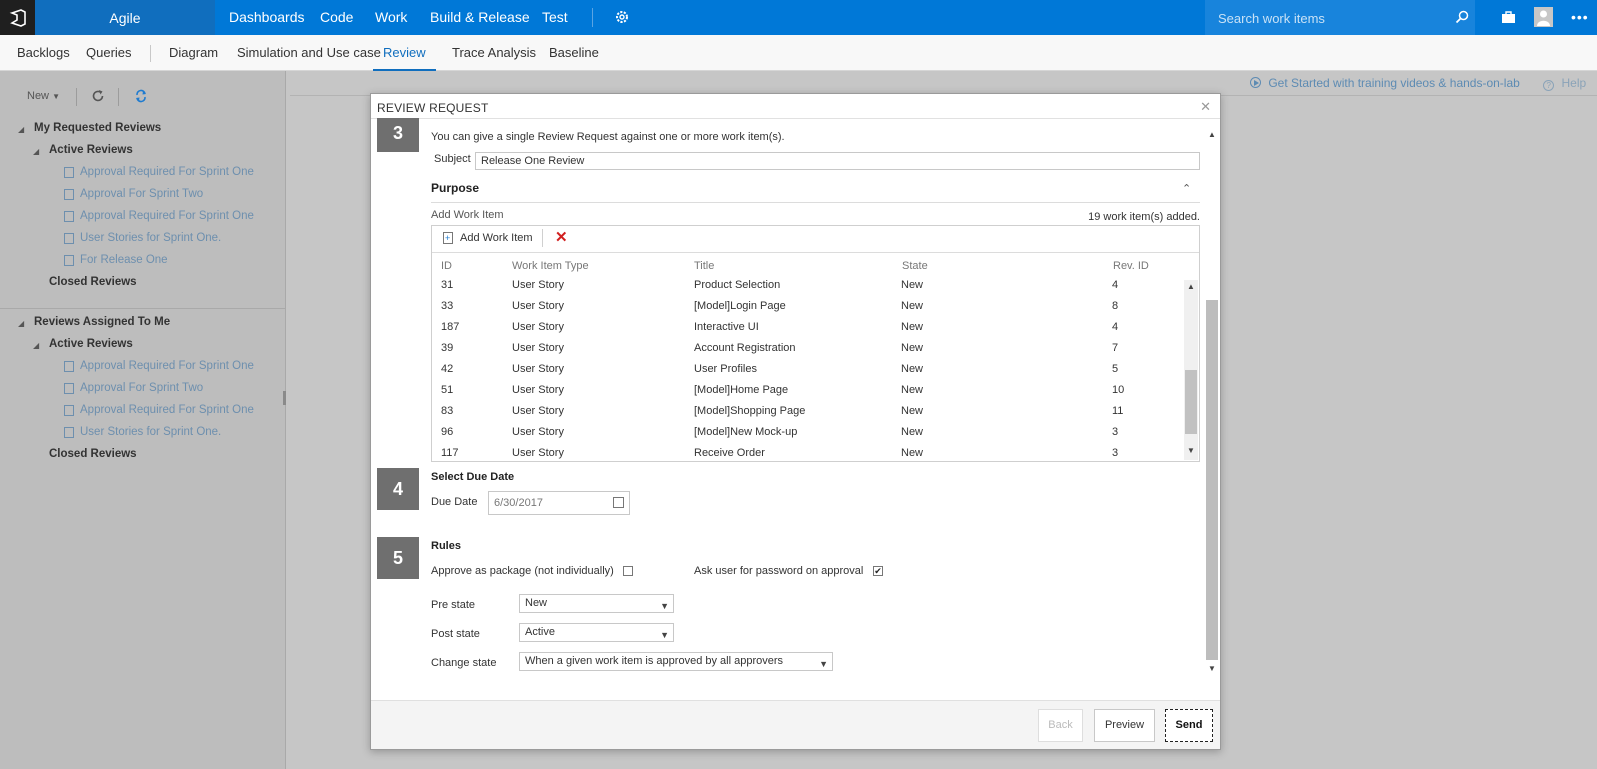 The image size is (1597, 769). Describe the element at coordinates (43, 53) in the screenshot. I see `tab-backlogs: Backlogs` at that location.